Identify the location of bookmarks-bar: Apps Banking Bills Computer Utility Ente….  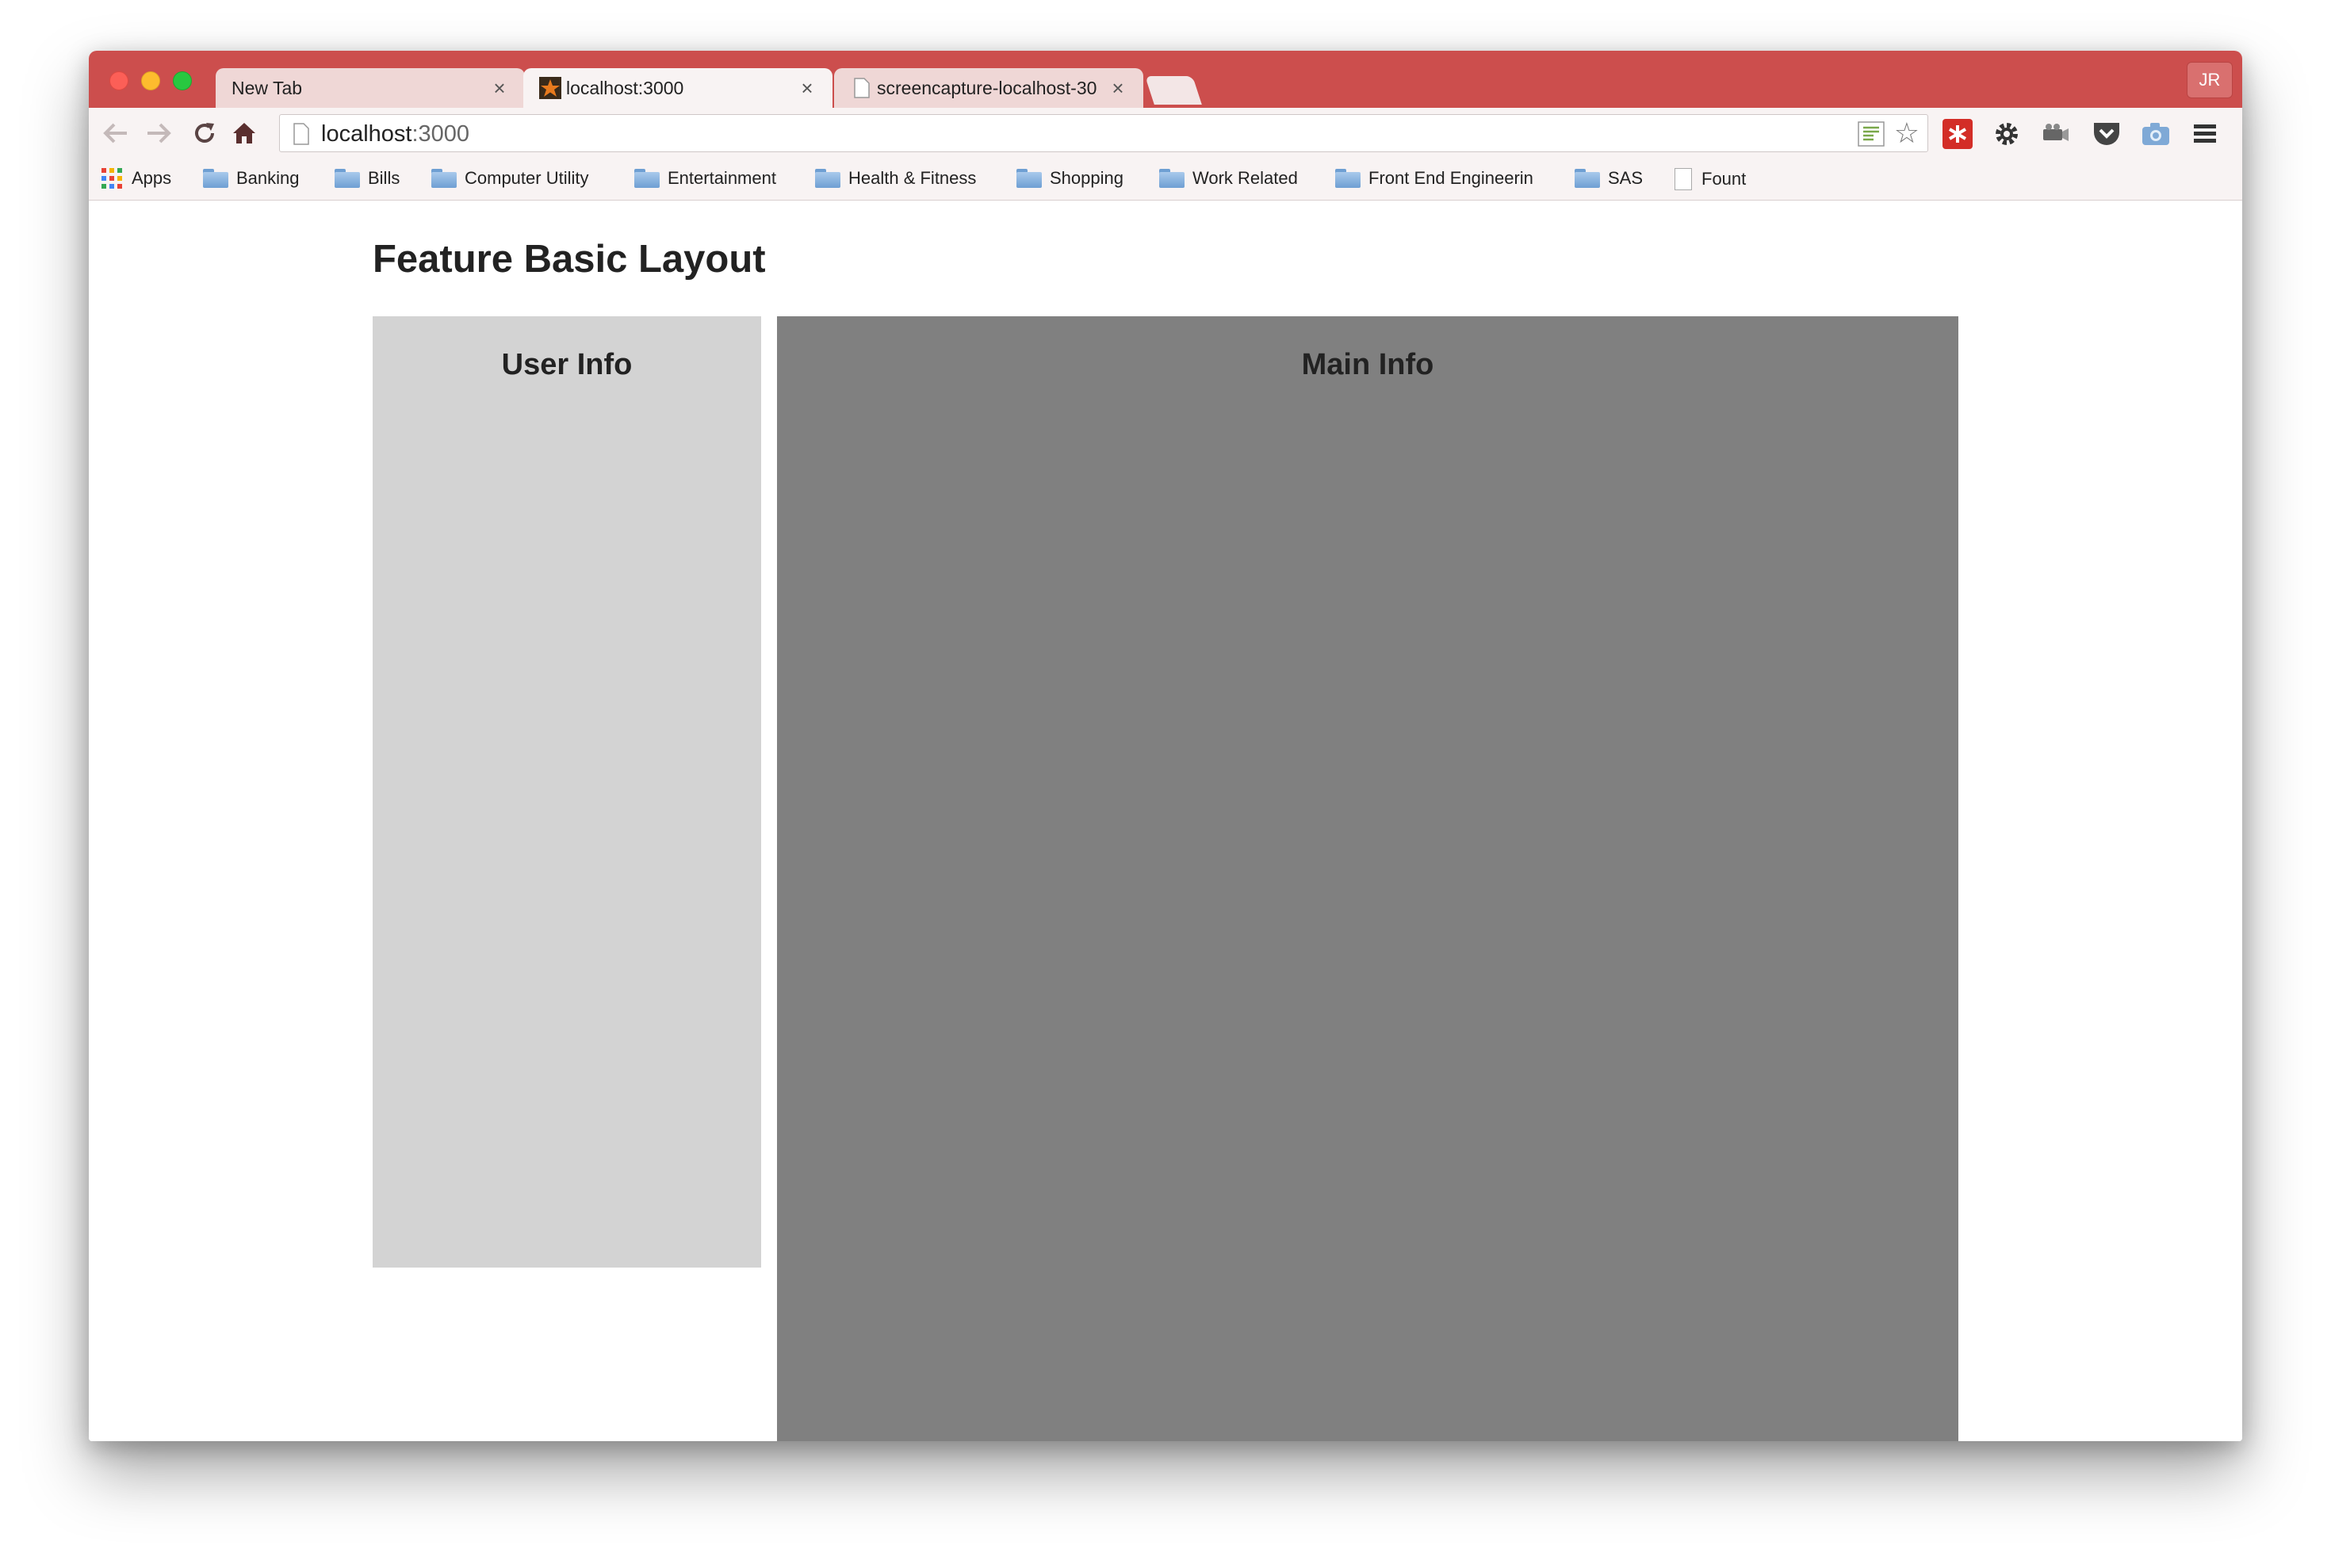
(1165, 180).